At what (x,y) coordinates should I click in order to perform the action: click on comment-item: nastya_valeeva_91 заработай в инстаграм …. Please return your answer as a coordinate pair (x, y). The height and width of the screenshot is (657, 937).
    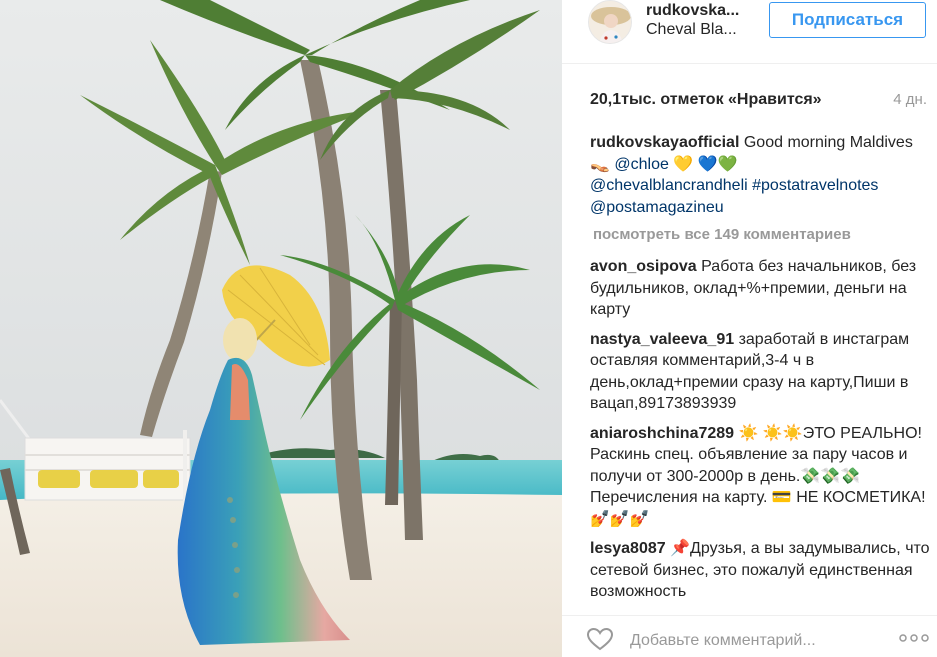
    Looking at the image, I should click on (760, 372).